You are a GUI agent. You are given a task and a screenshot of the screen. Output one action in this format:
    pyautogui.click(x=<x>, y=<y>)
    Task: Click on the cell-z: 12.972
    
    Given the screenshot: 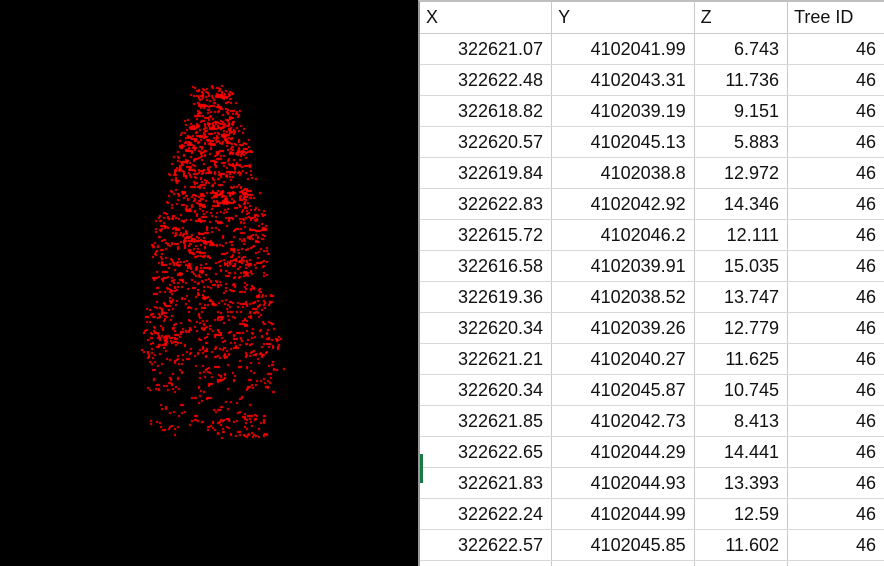 What is the action you would take?
    pyautogui.click(x=741, y=173)
    